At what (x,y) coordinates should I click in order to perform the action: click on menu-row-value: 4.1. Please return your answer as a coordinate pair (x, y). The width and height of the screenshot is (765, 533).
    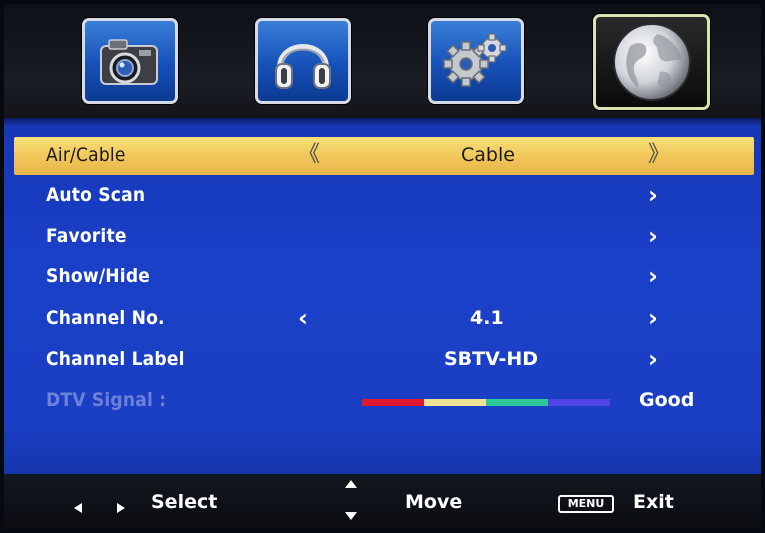
    Looking at the image, I should click on (487, 318).